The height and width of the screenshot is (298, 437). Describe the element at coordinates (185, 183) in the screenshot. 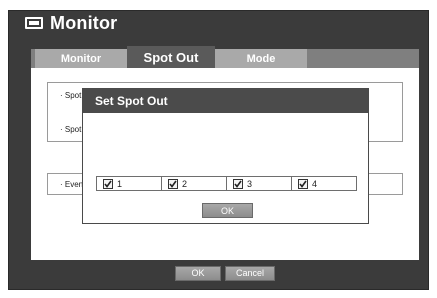

I see `checkbox-label-2: 2` at that location.